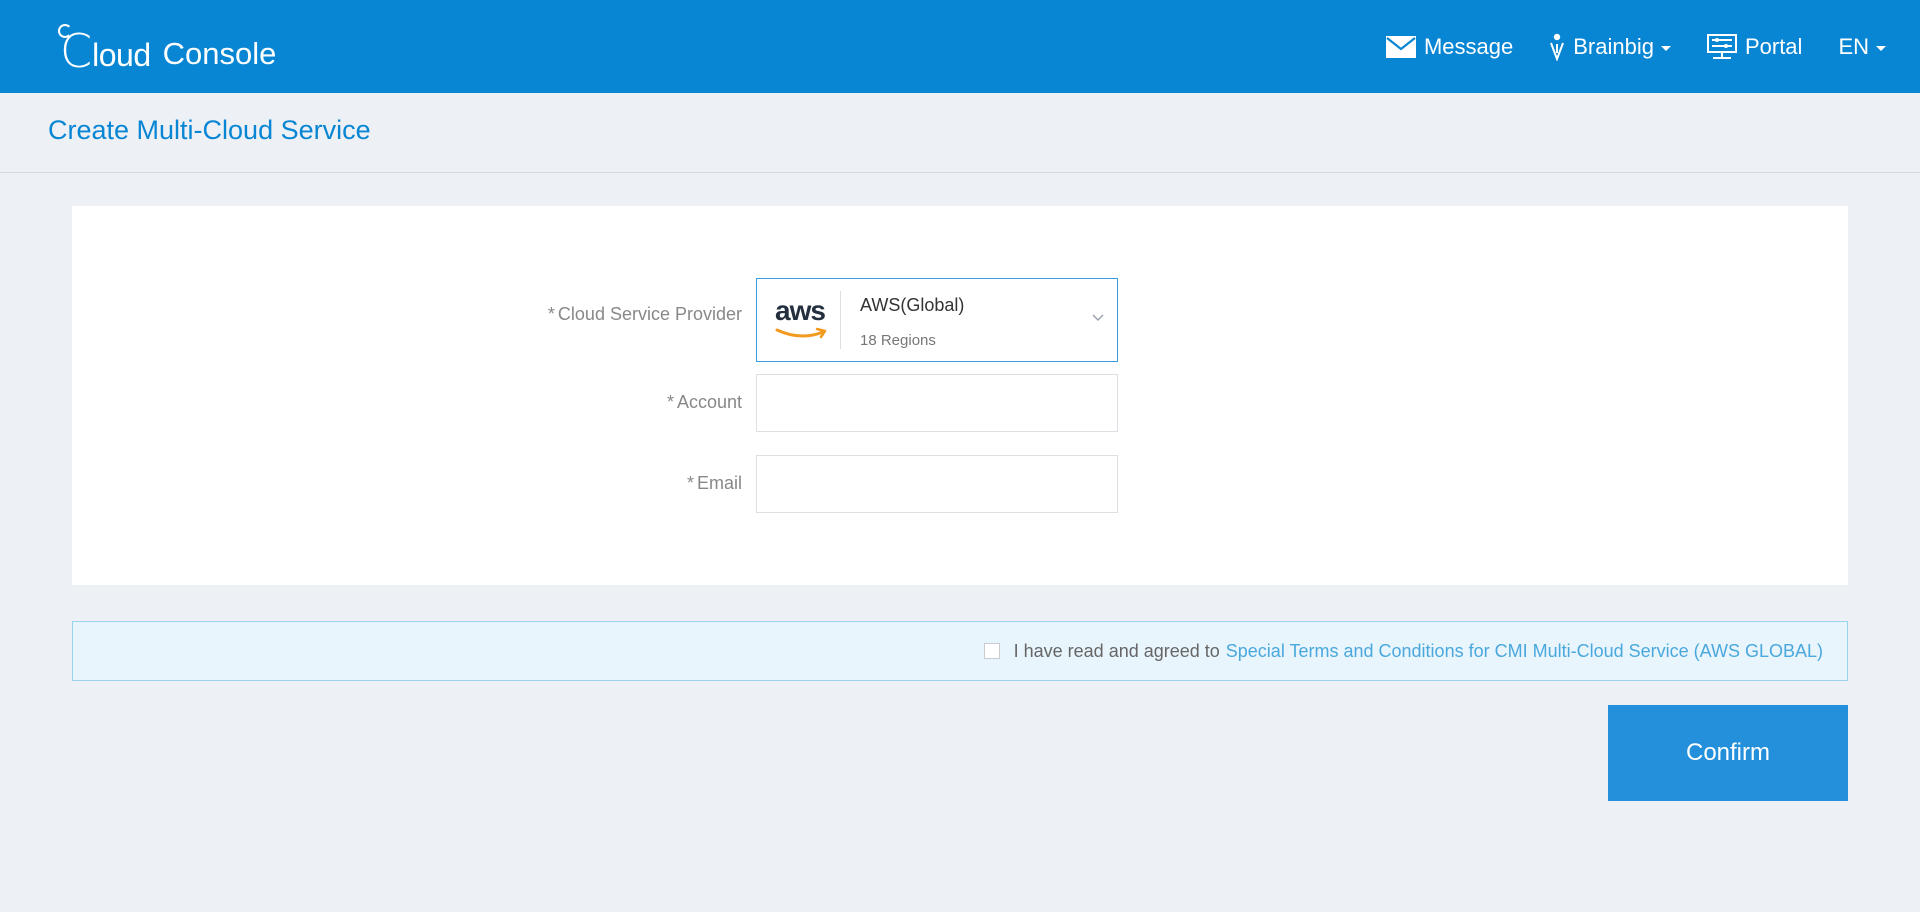  I want to click on email-input, so click(937, 484).